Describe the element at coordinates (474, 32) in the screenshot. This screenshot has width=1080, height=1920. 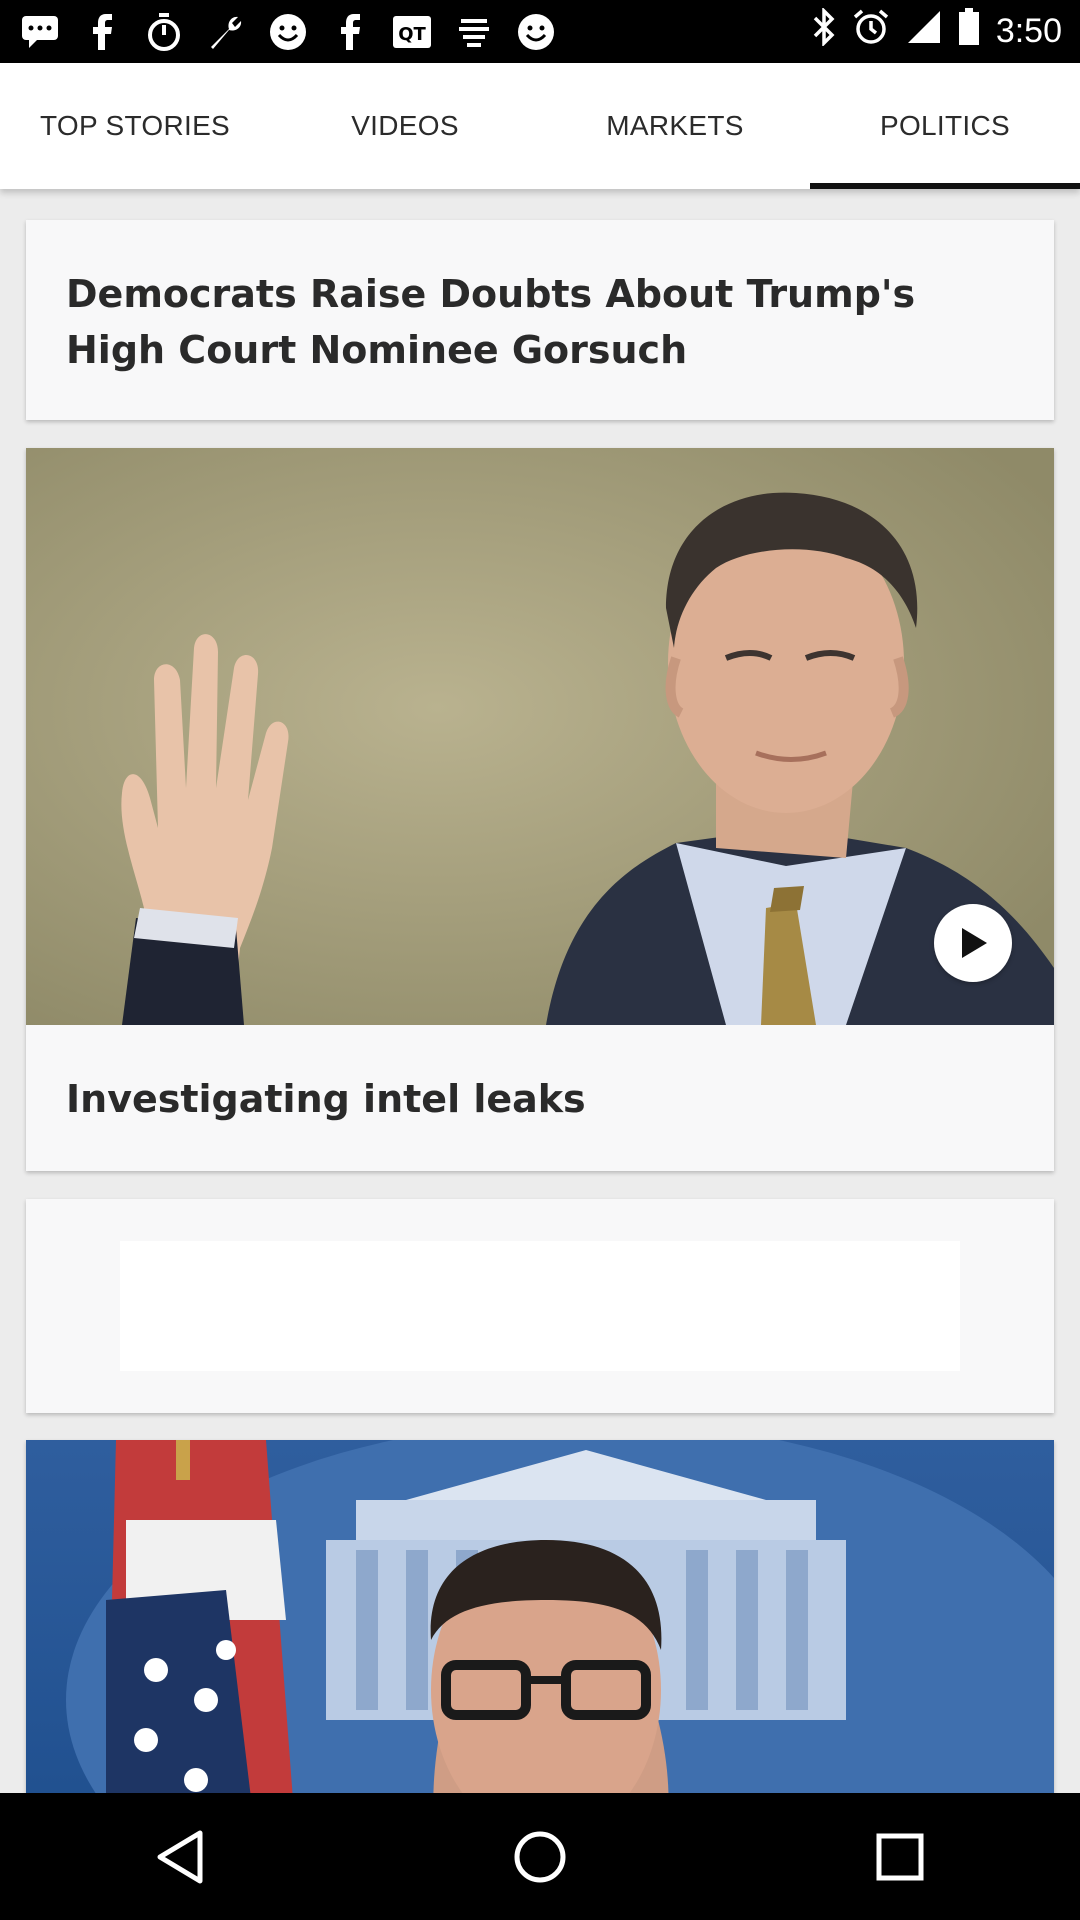
I see `app-icon` at that location.